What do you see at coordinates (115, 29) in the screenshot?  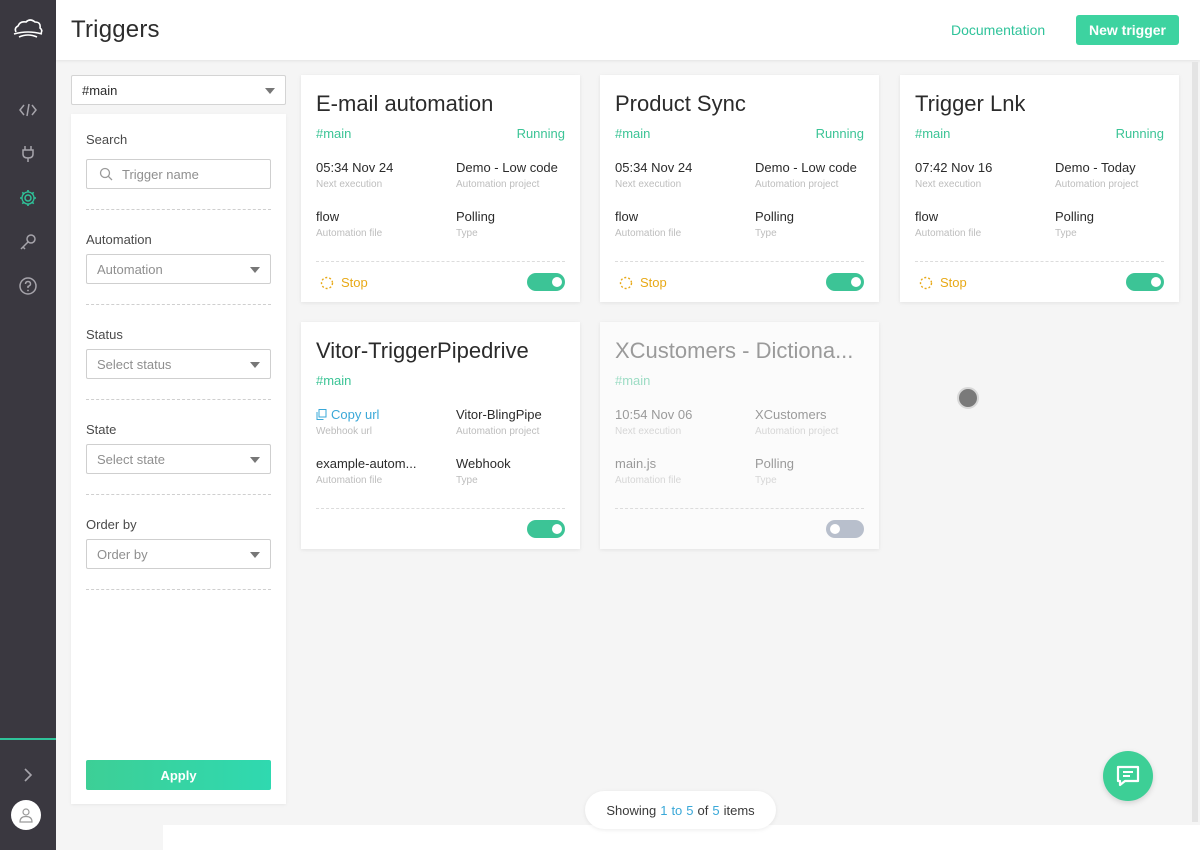 I see `page-title: Triggers` at bounding box center [115, 29].